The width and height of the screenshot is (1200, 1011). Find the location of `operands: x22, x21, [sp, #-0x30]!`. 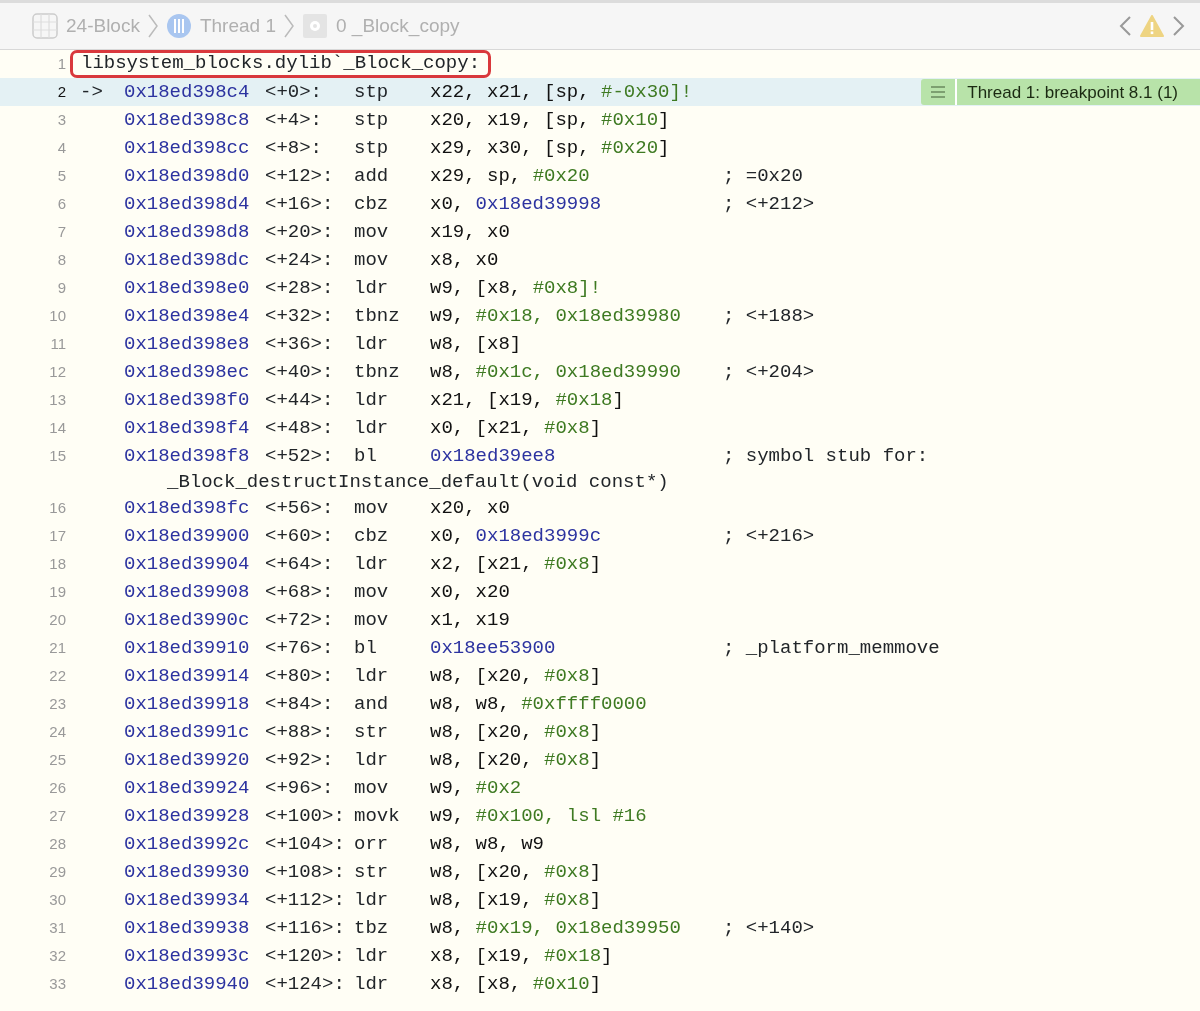

operands: x22, x21, [sp, #-0x30]! is located at coordinates (562, 92).